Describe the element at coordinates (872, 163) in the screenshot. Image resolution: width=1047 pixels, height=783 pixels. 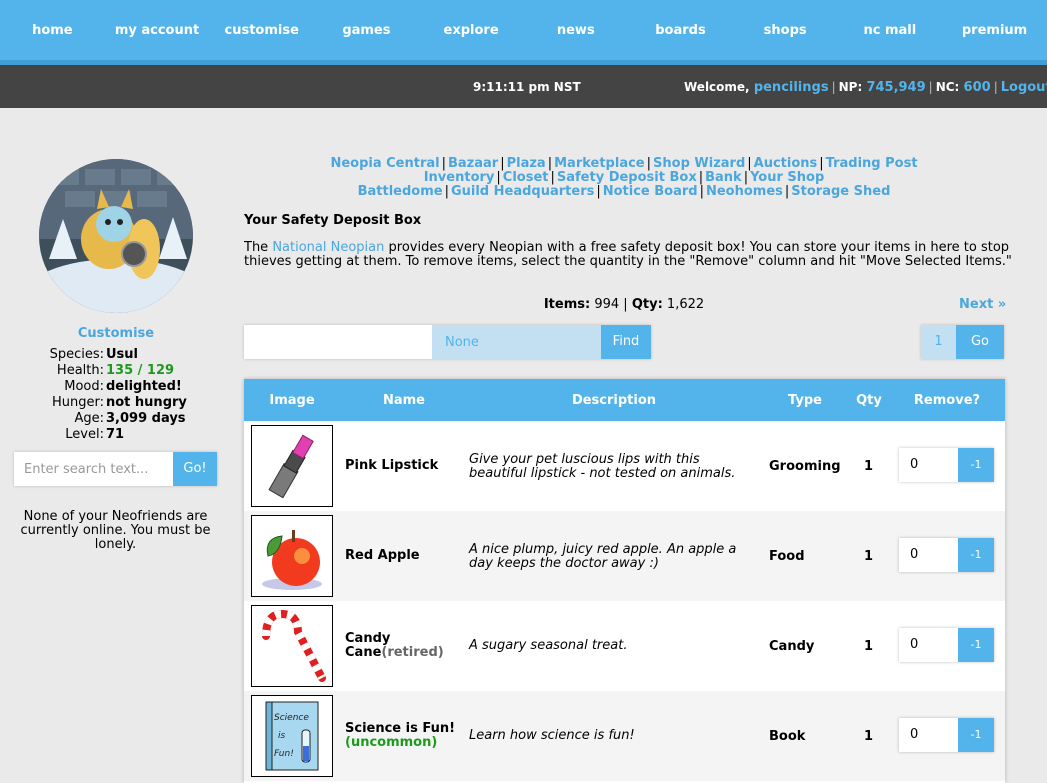
I see `link-trading-post: Trading Post` at that location.